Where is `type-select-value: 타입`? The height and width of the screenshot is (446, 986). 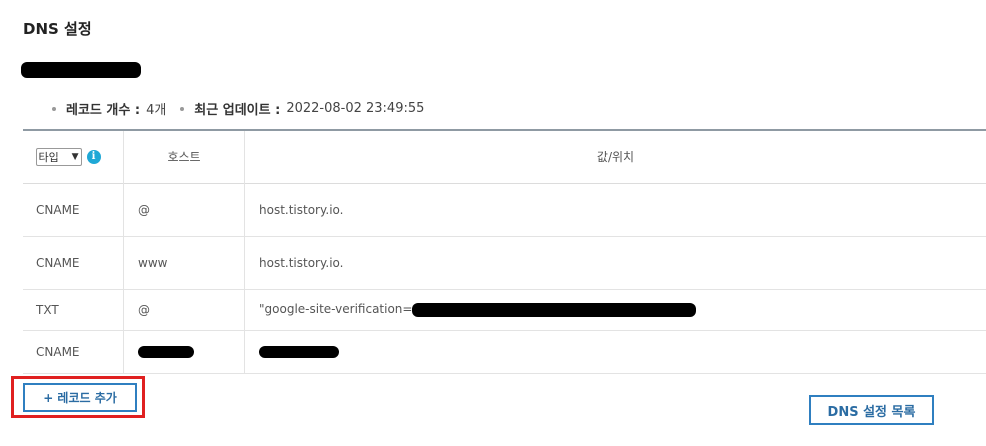 type-select-value: 타입 is located at coordinates (48, 157).